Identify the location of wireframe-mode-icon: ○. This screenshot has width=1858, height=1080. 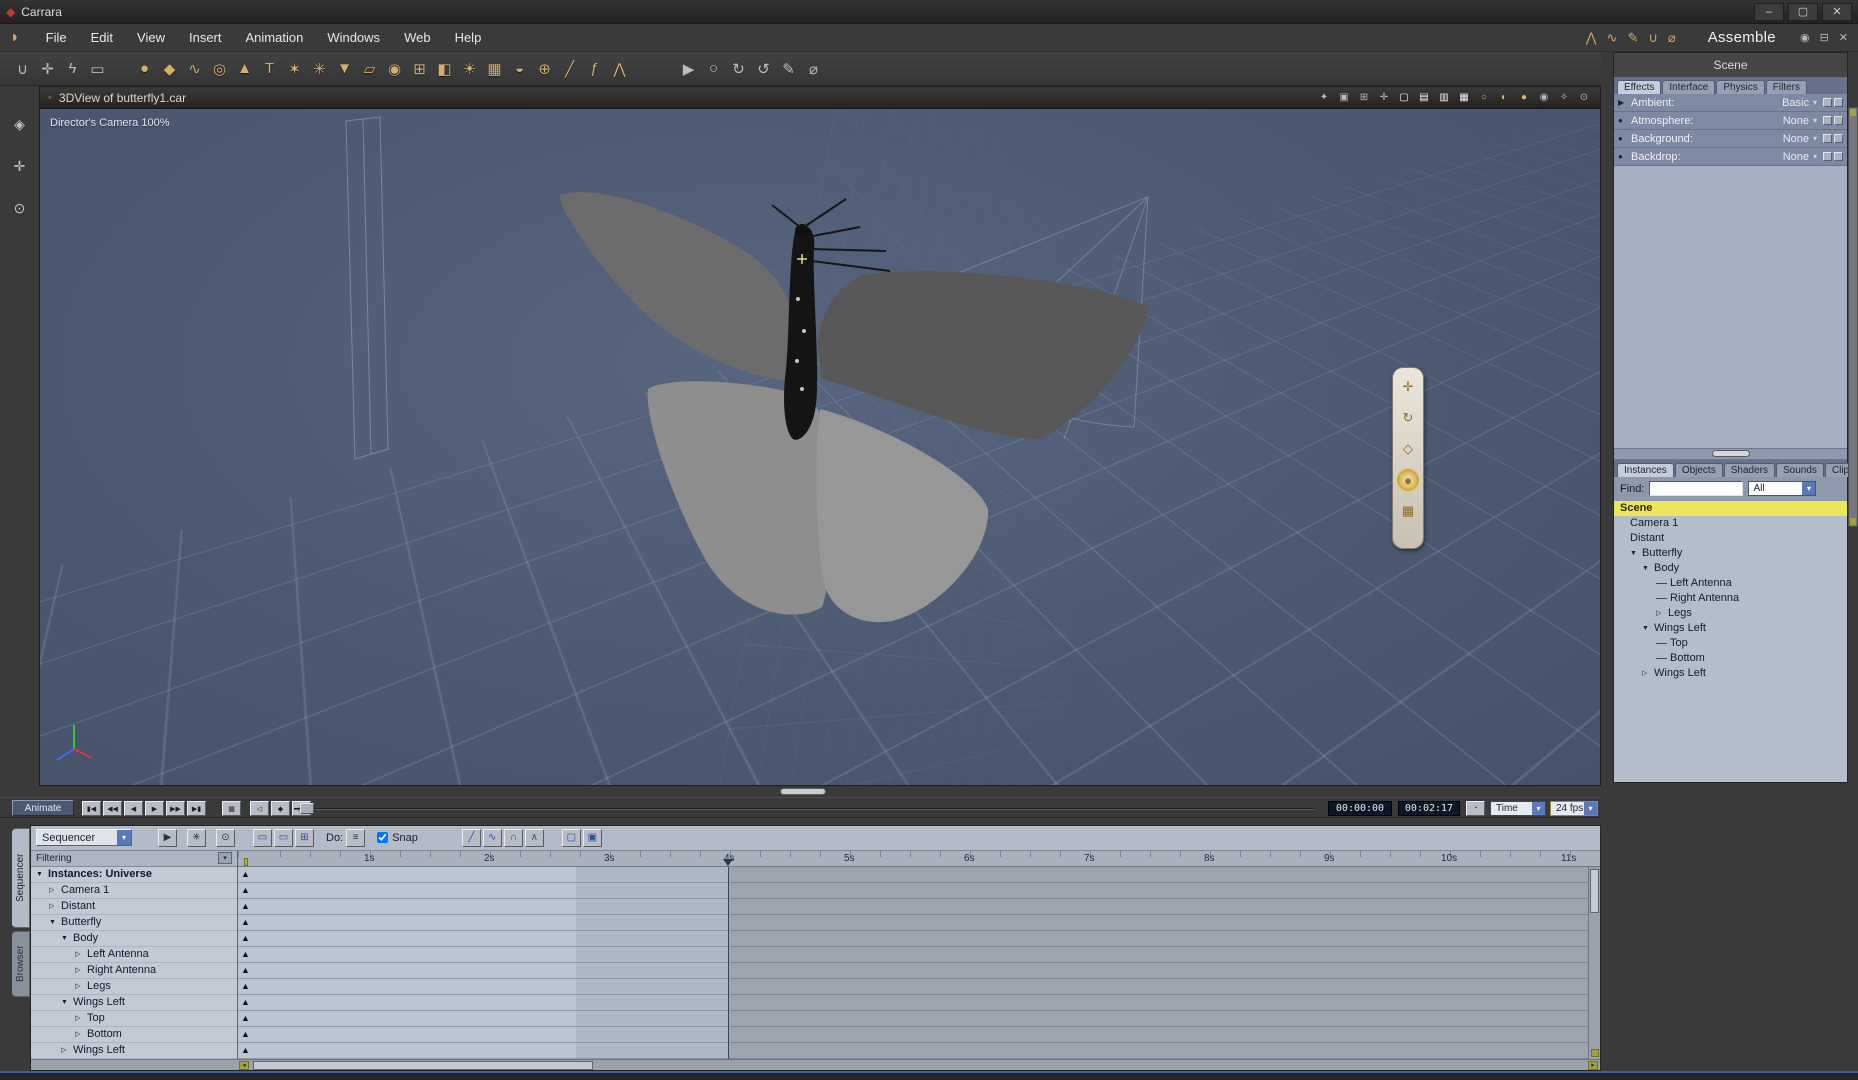
(1484, 98).